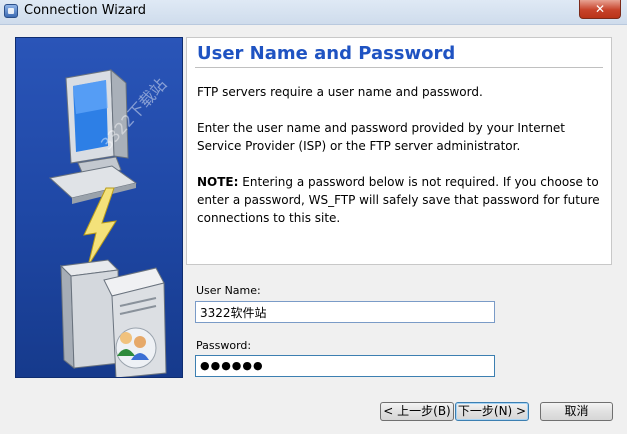  What do you see at coordinates (345, 366) in the screenshot?
I see `password-input: ●●●●●●` at bounding box center [345, 366].